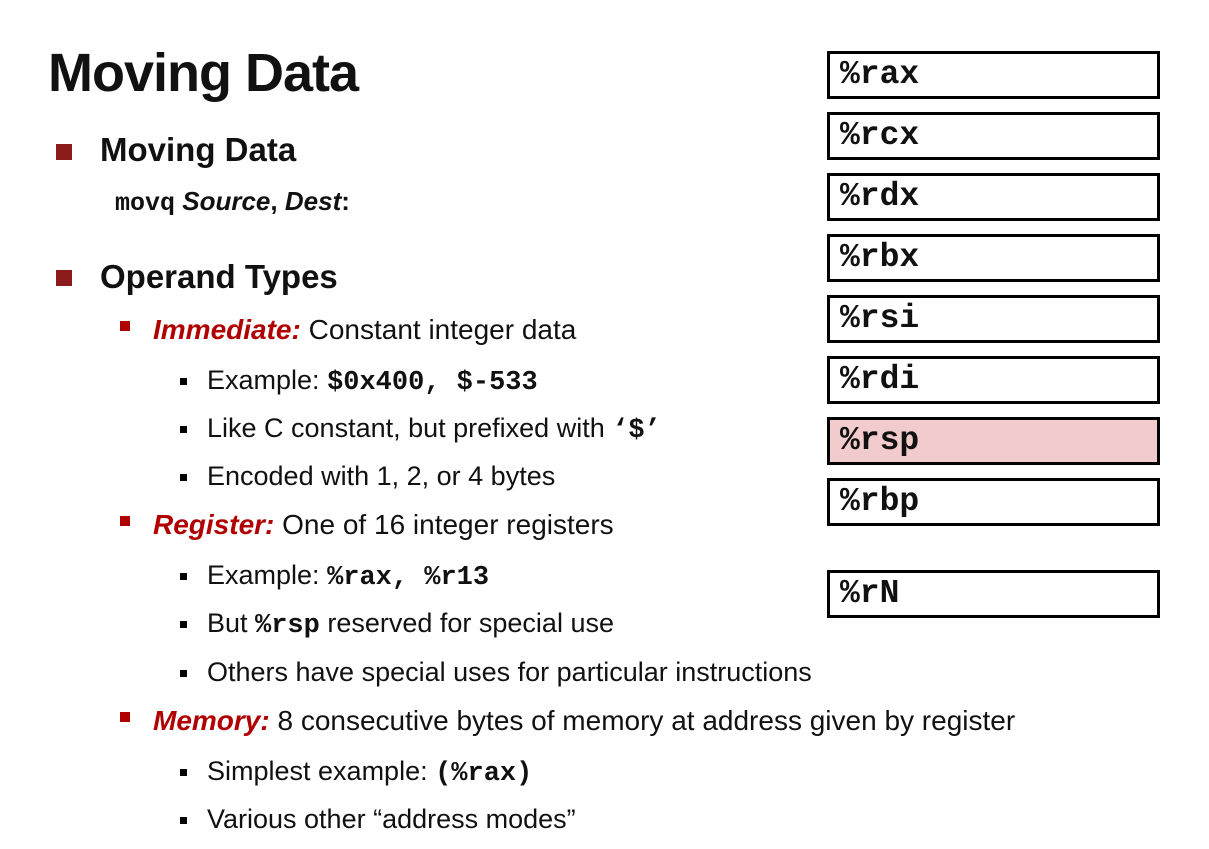 The width and height of the screenshot is (1209, 849). What do you see at coordinates (321, 771) in the screenshot?
I see `memory-example-prefix: Simplest example:` at bounding box center [321, 771].